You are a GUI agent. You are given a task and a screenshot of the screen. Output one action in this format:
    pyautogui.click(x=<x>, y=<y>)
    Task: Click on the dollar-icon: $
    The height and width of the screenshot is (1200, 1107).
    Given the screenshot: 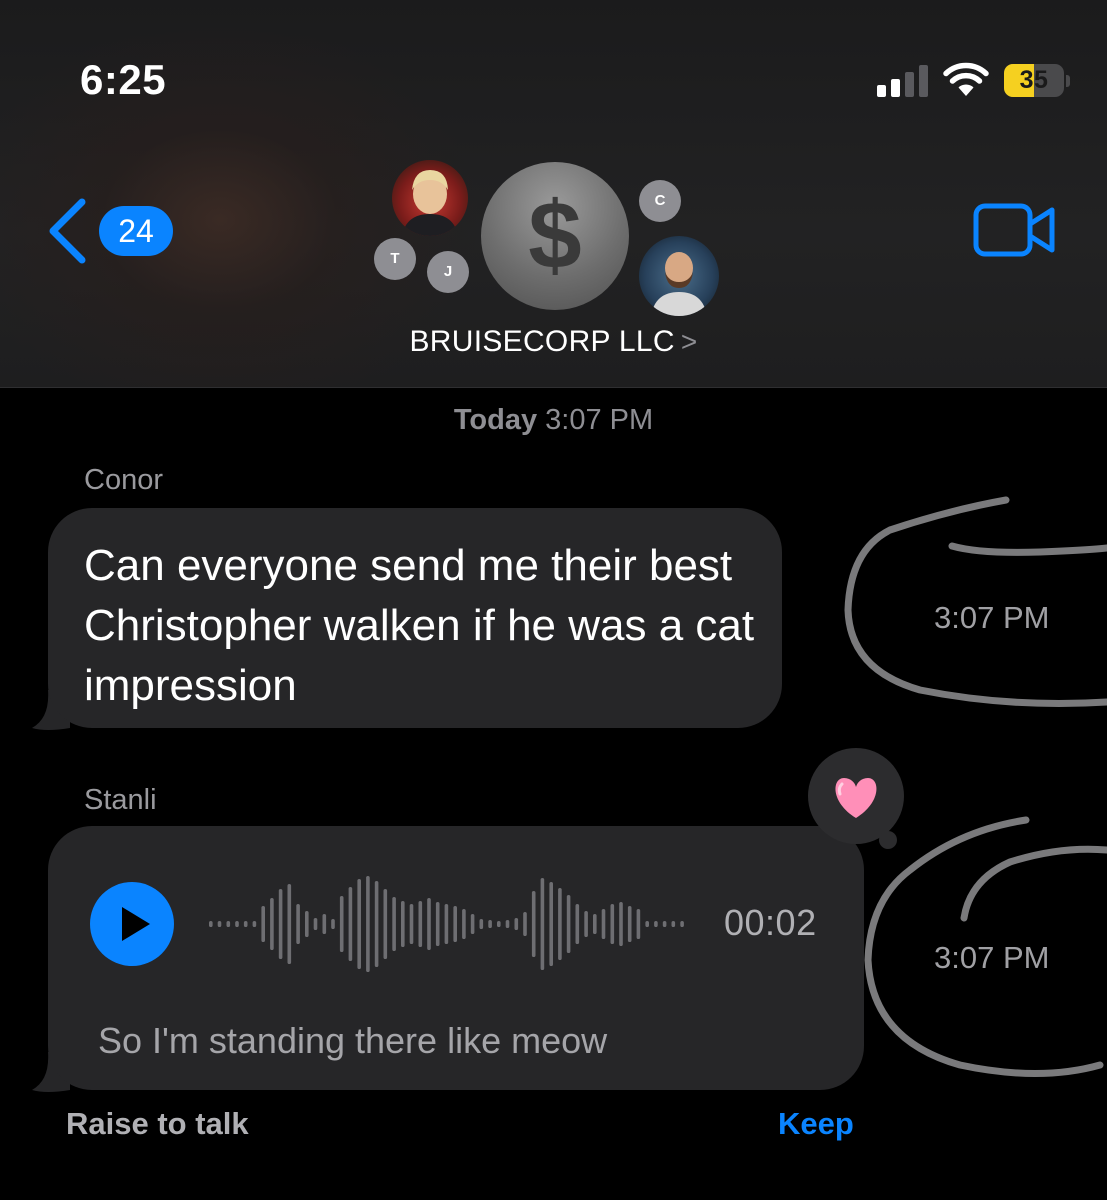 What is the action you would take?
    pyautogui.click(x=555, y=235)
    